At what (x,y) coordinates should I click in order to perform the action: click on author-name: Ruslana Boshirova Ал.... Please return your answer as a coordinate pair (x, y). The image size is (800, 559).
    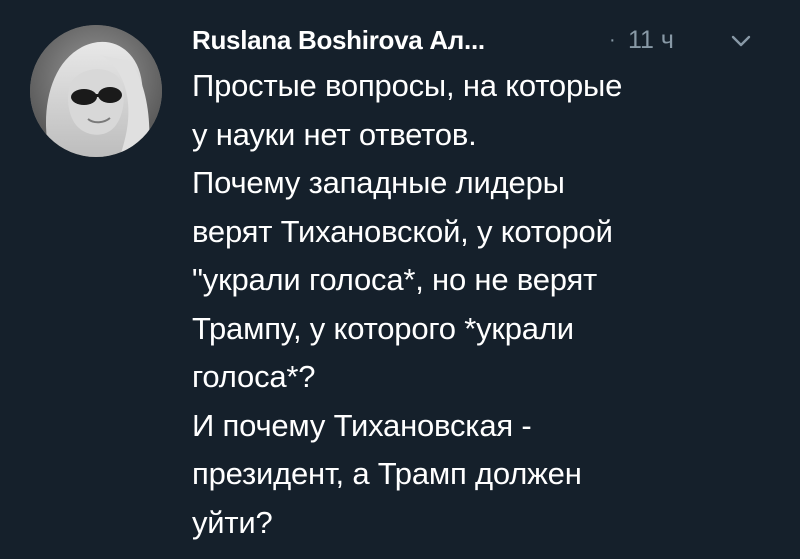
    Looking at the image, I should click on (338, 40).